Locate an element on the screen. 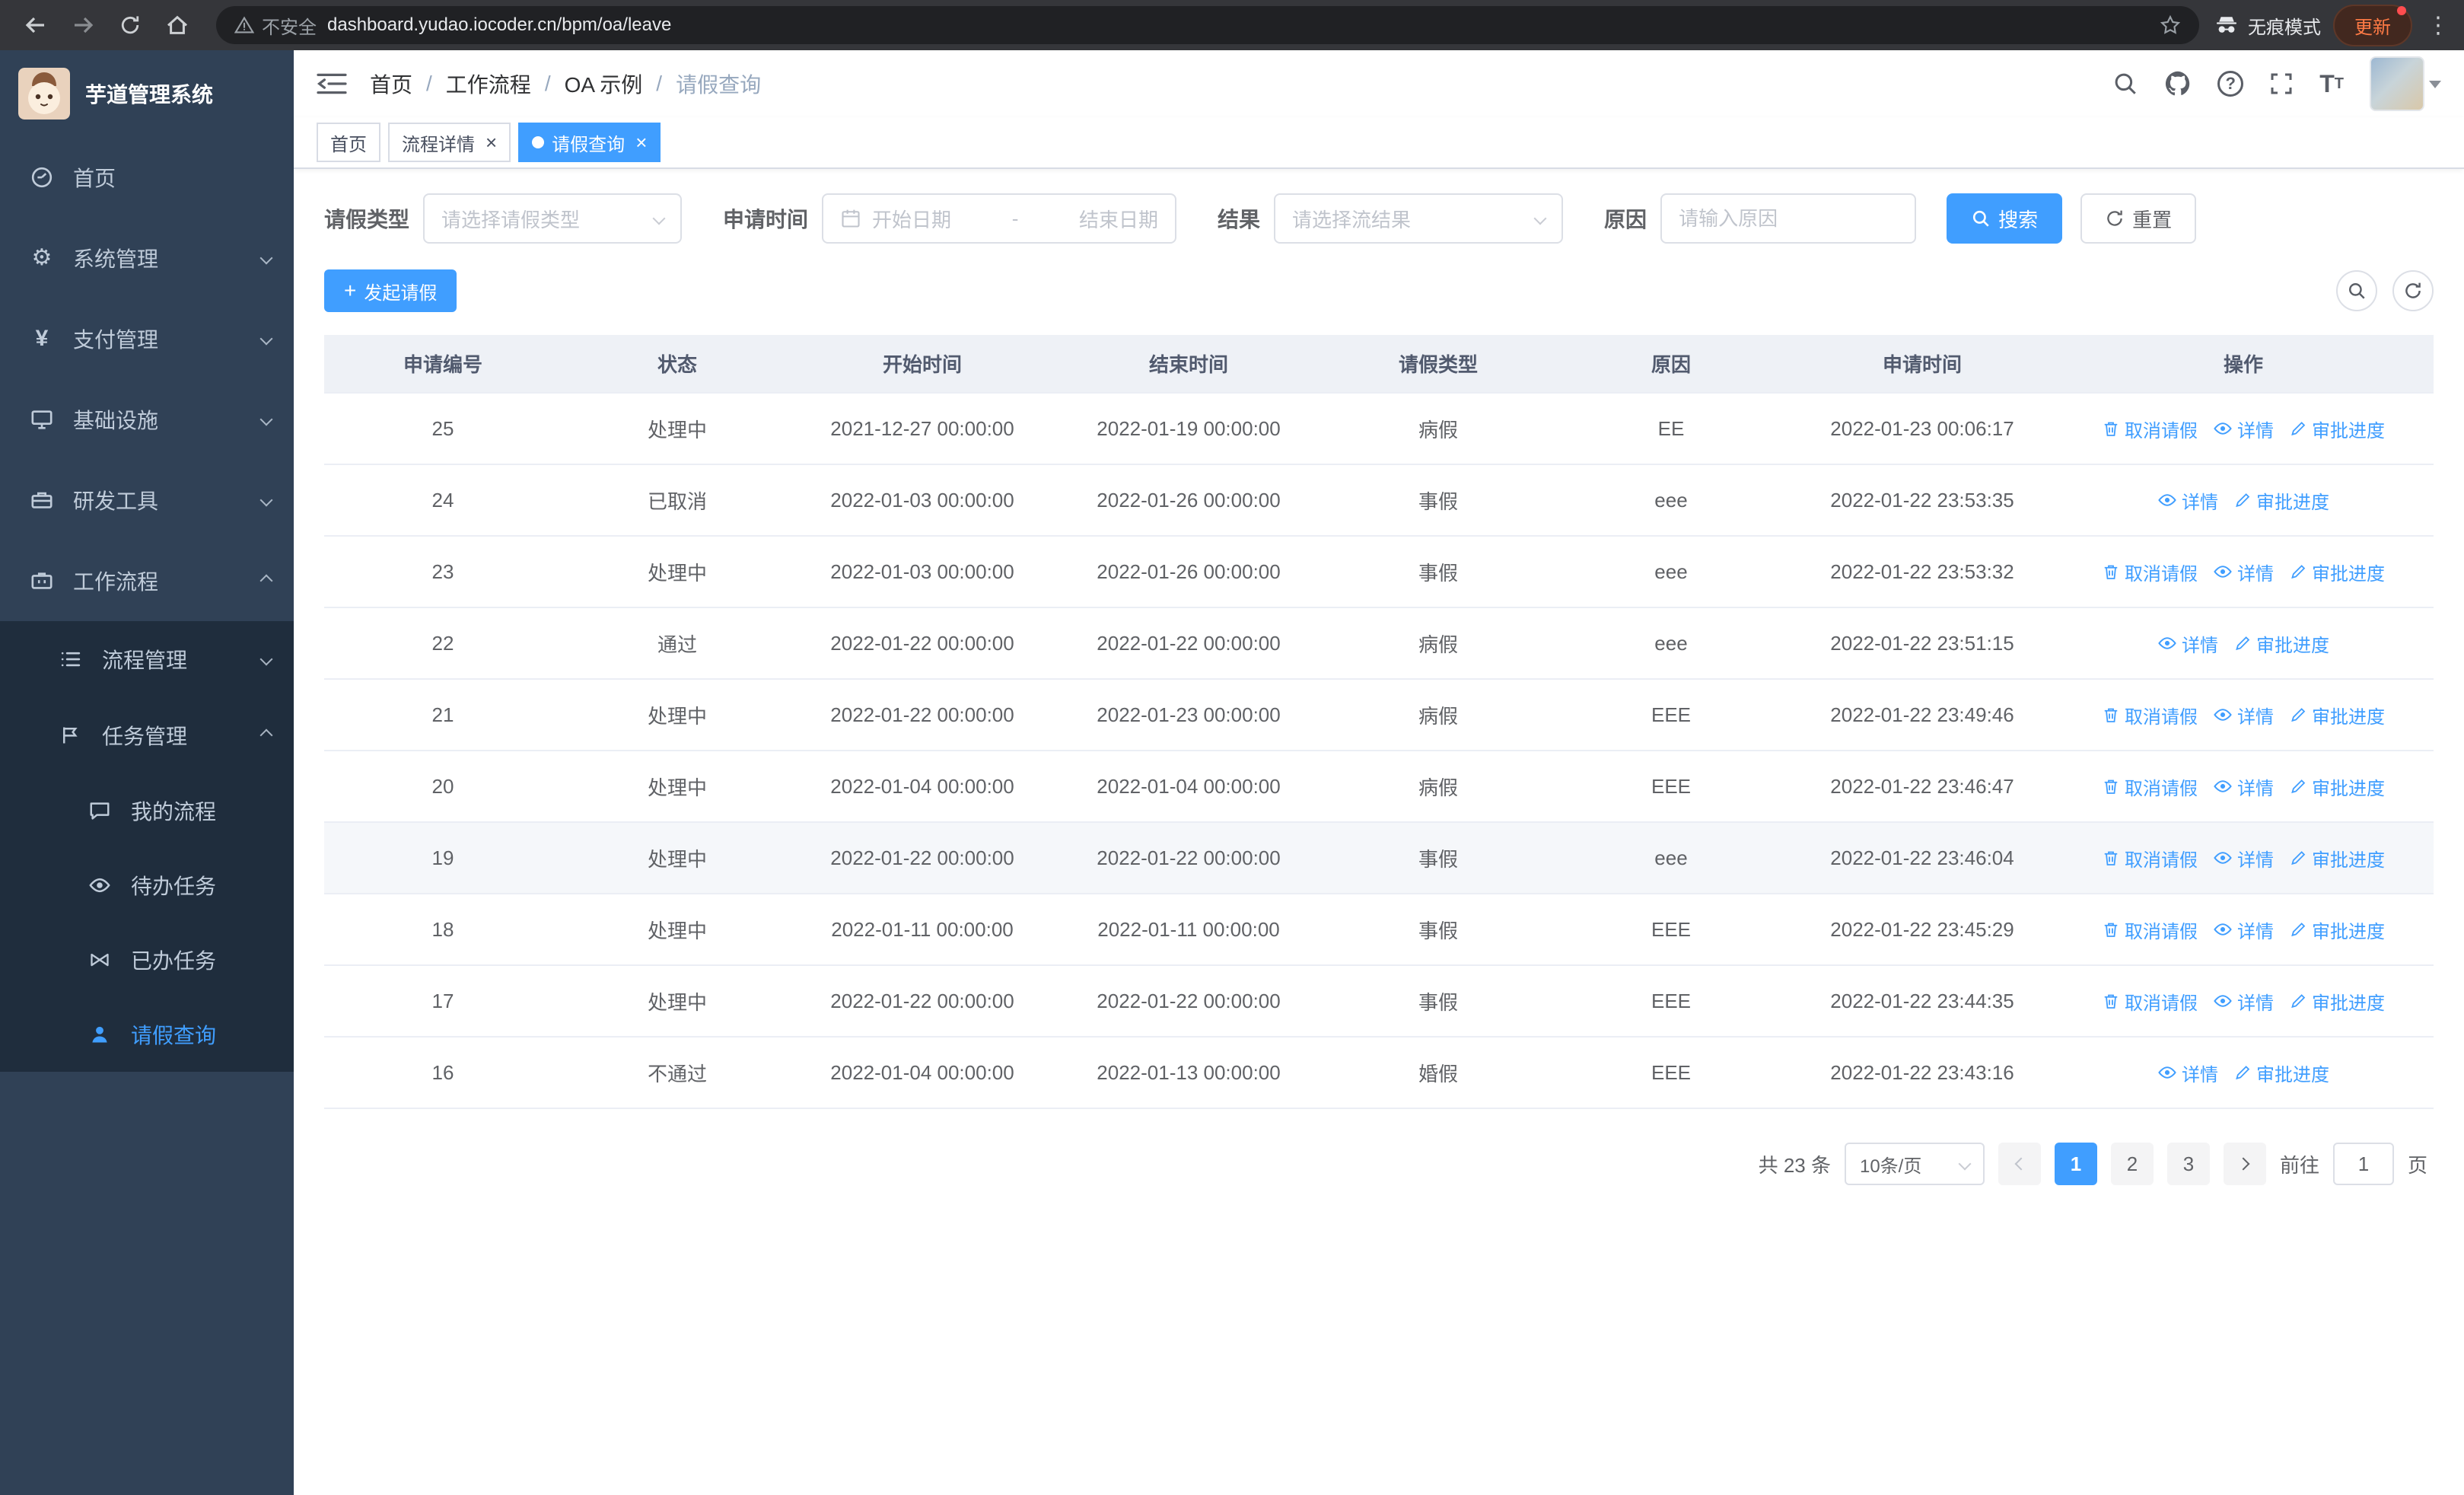 This screenshot has height=1495, width=2464. reset-button: 重置 is located at coordinates (2138, 218).